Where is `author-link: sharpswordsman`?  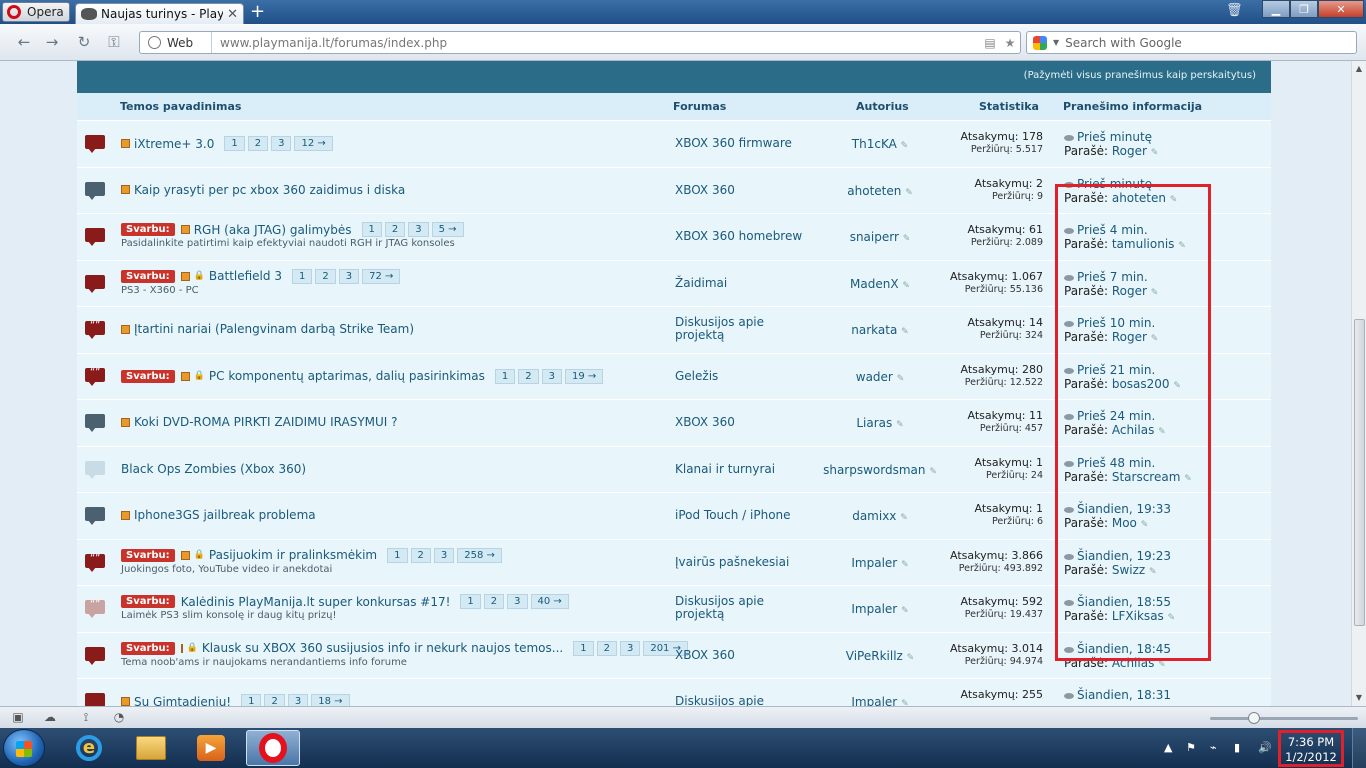 author-link: sharpswordsman is located at coordinates (874, 470).